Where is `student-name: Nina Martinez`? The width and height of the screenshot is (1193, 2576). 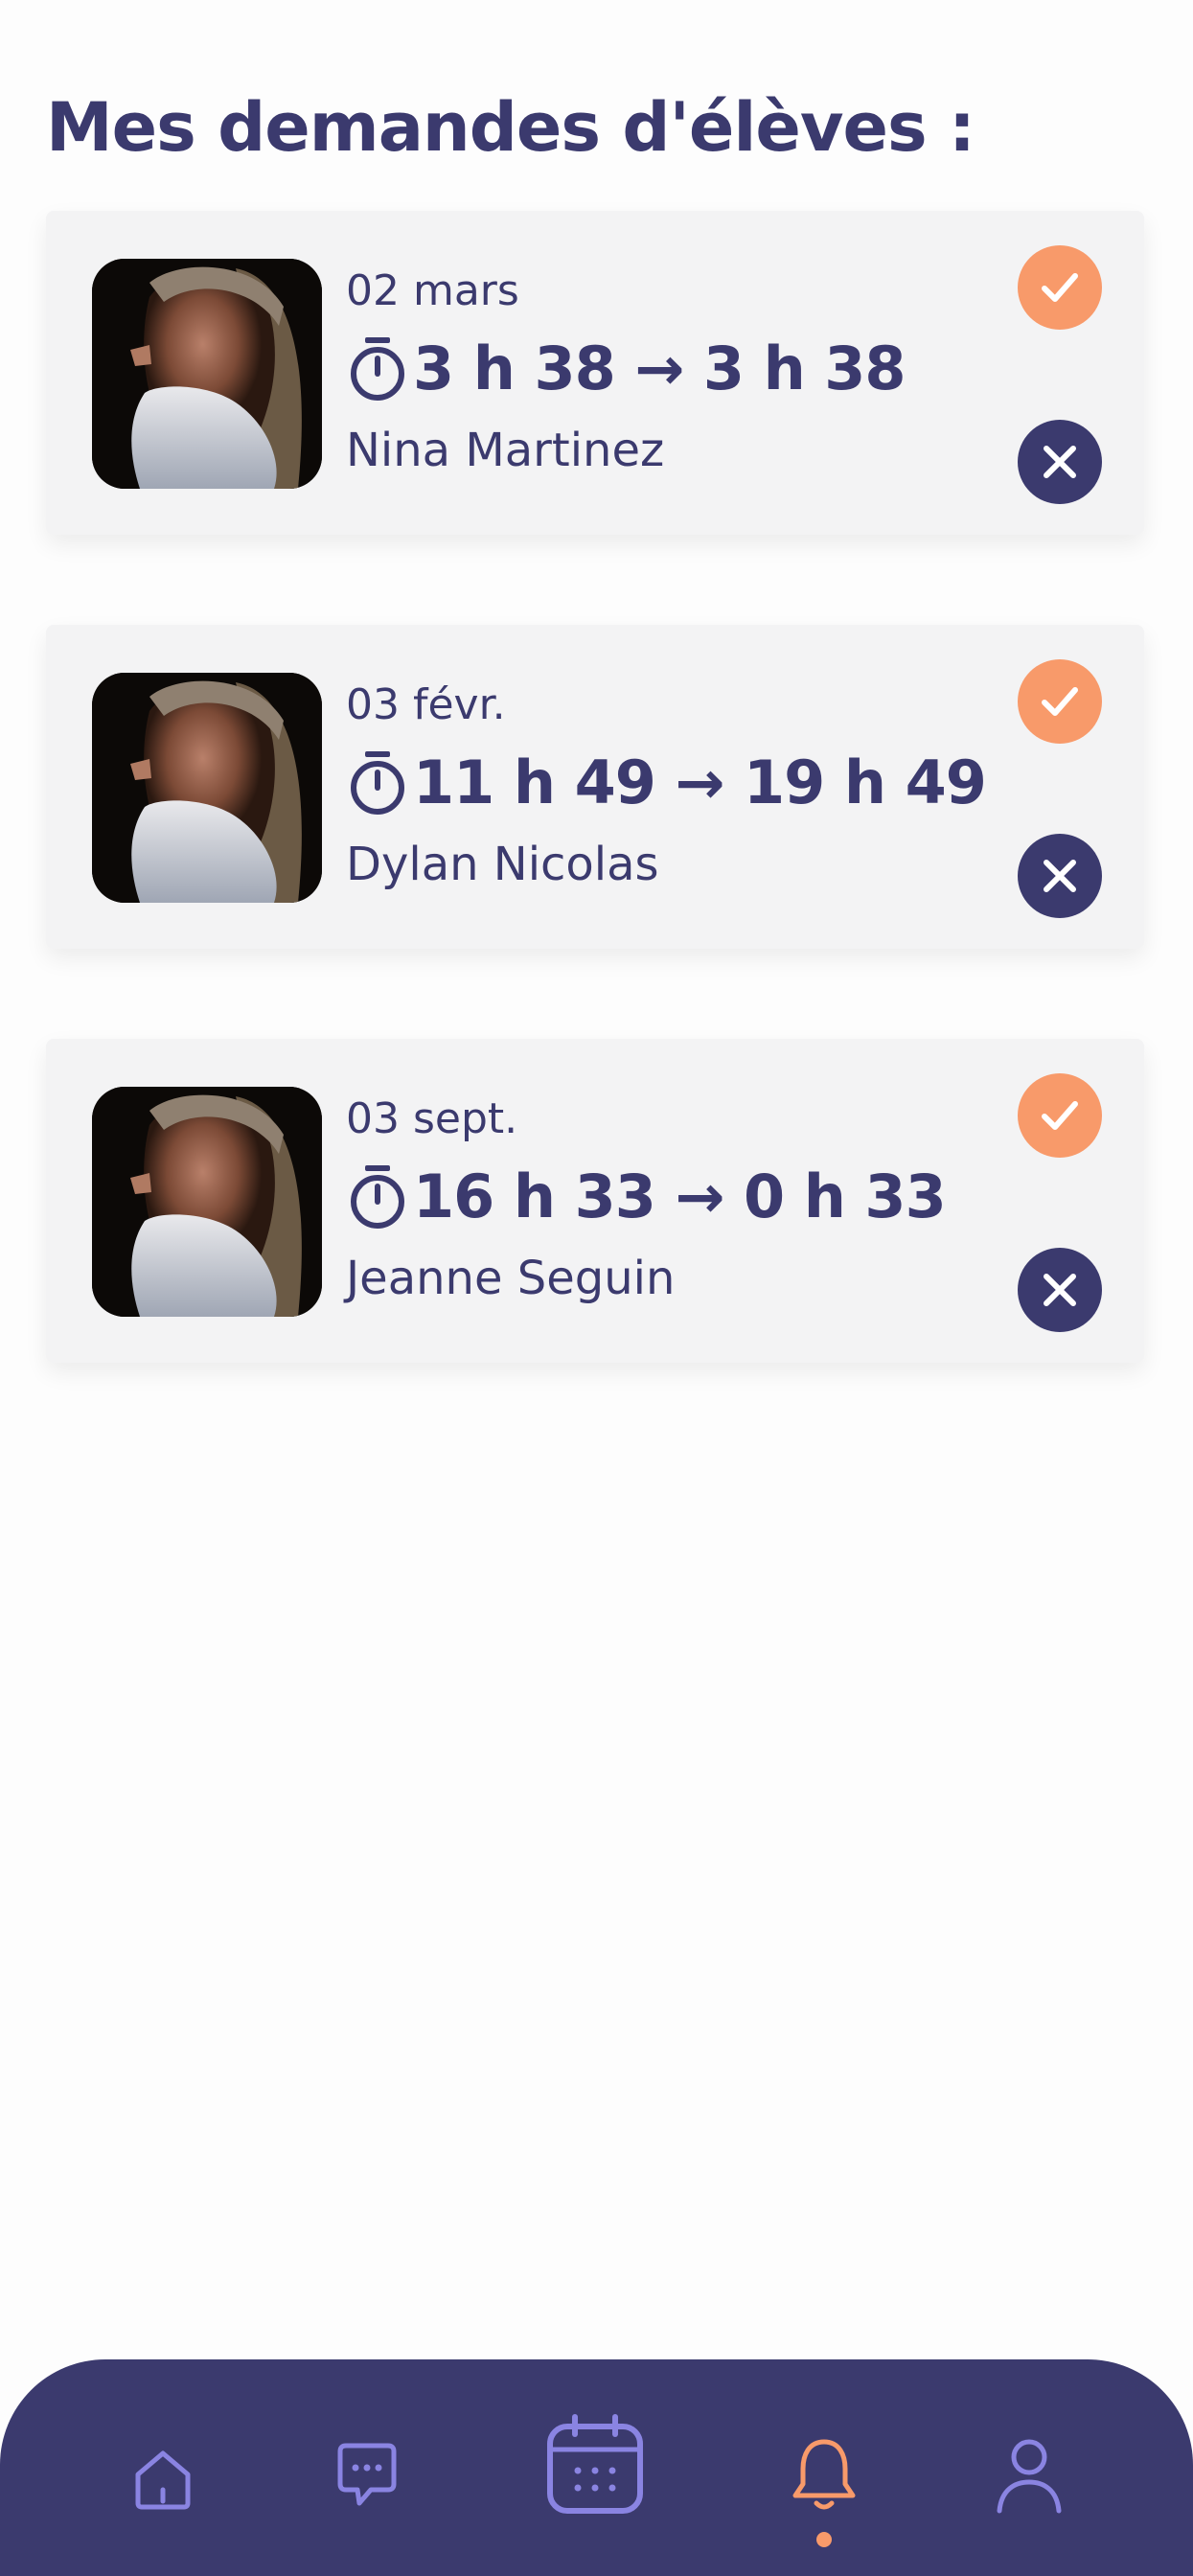
student-name: Nina Martinez is located at coordinates (505, 450).